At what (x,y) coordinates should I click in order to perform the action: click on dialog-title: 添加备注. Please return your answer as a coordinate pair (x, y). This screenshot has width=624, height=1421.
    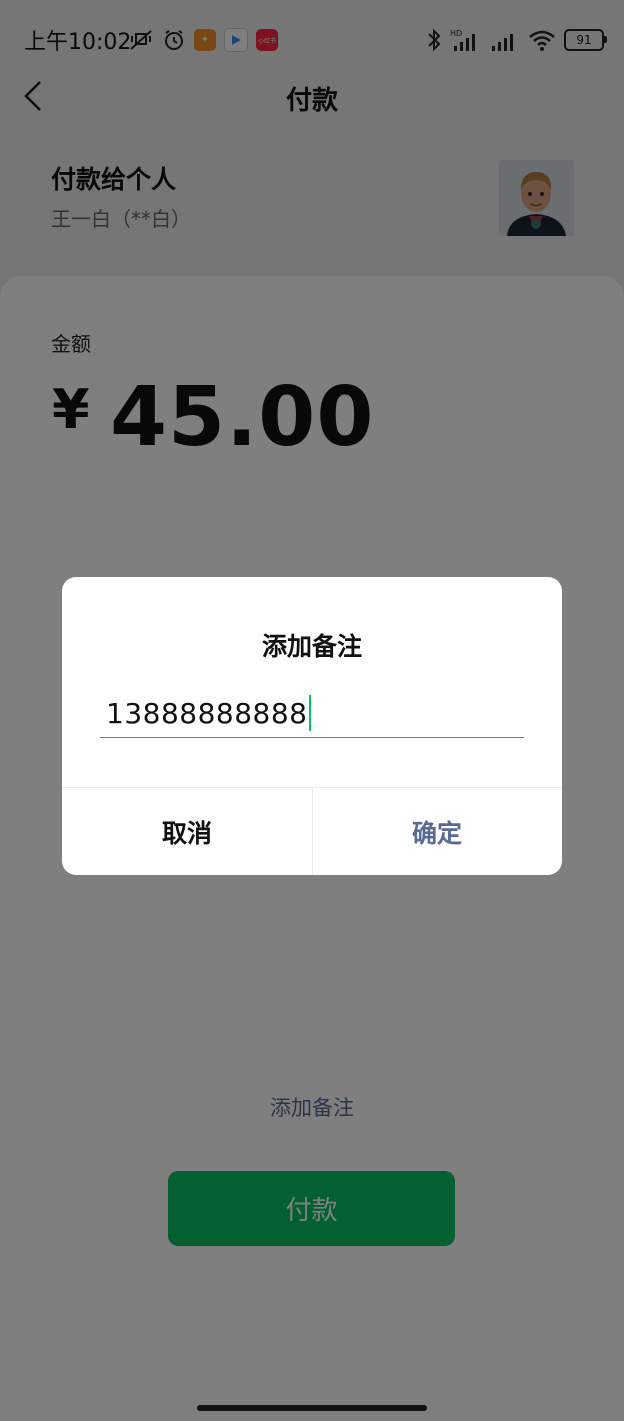
    Looking at the image, I should click on (311, 646).